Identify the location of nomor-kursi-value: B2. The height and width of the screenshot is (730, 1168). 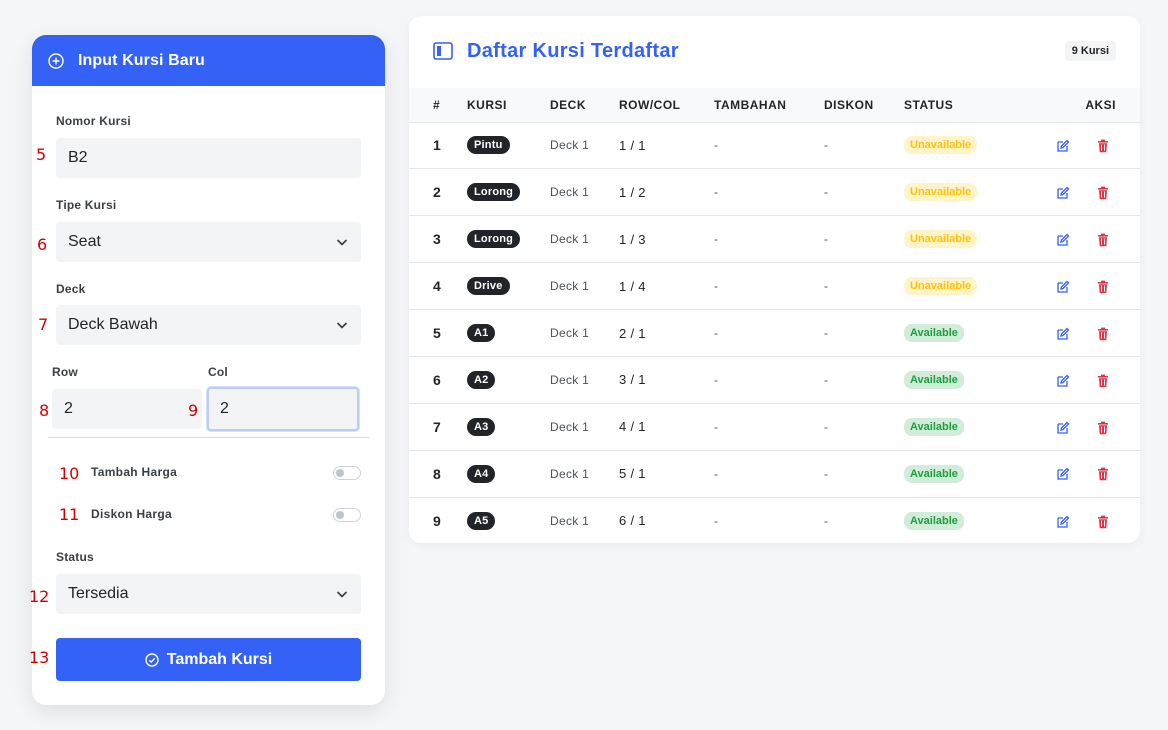
(78, 157).